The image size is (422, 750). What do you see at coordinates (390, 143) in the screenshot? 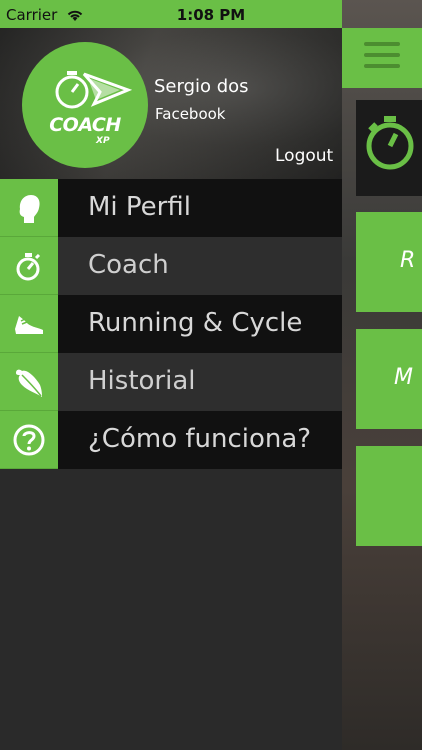
I see `stopwatch-logo-icon` at bounding box center [390, 143].